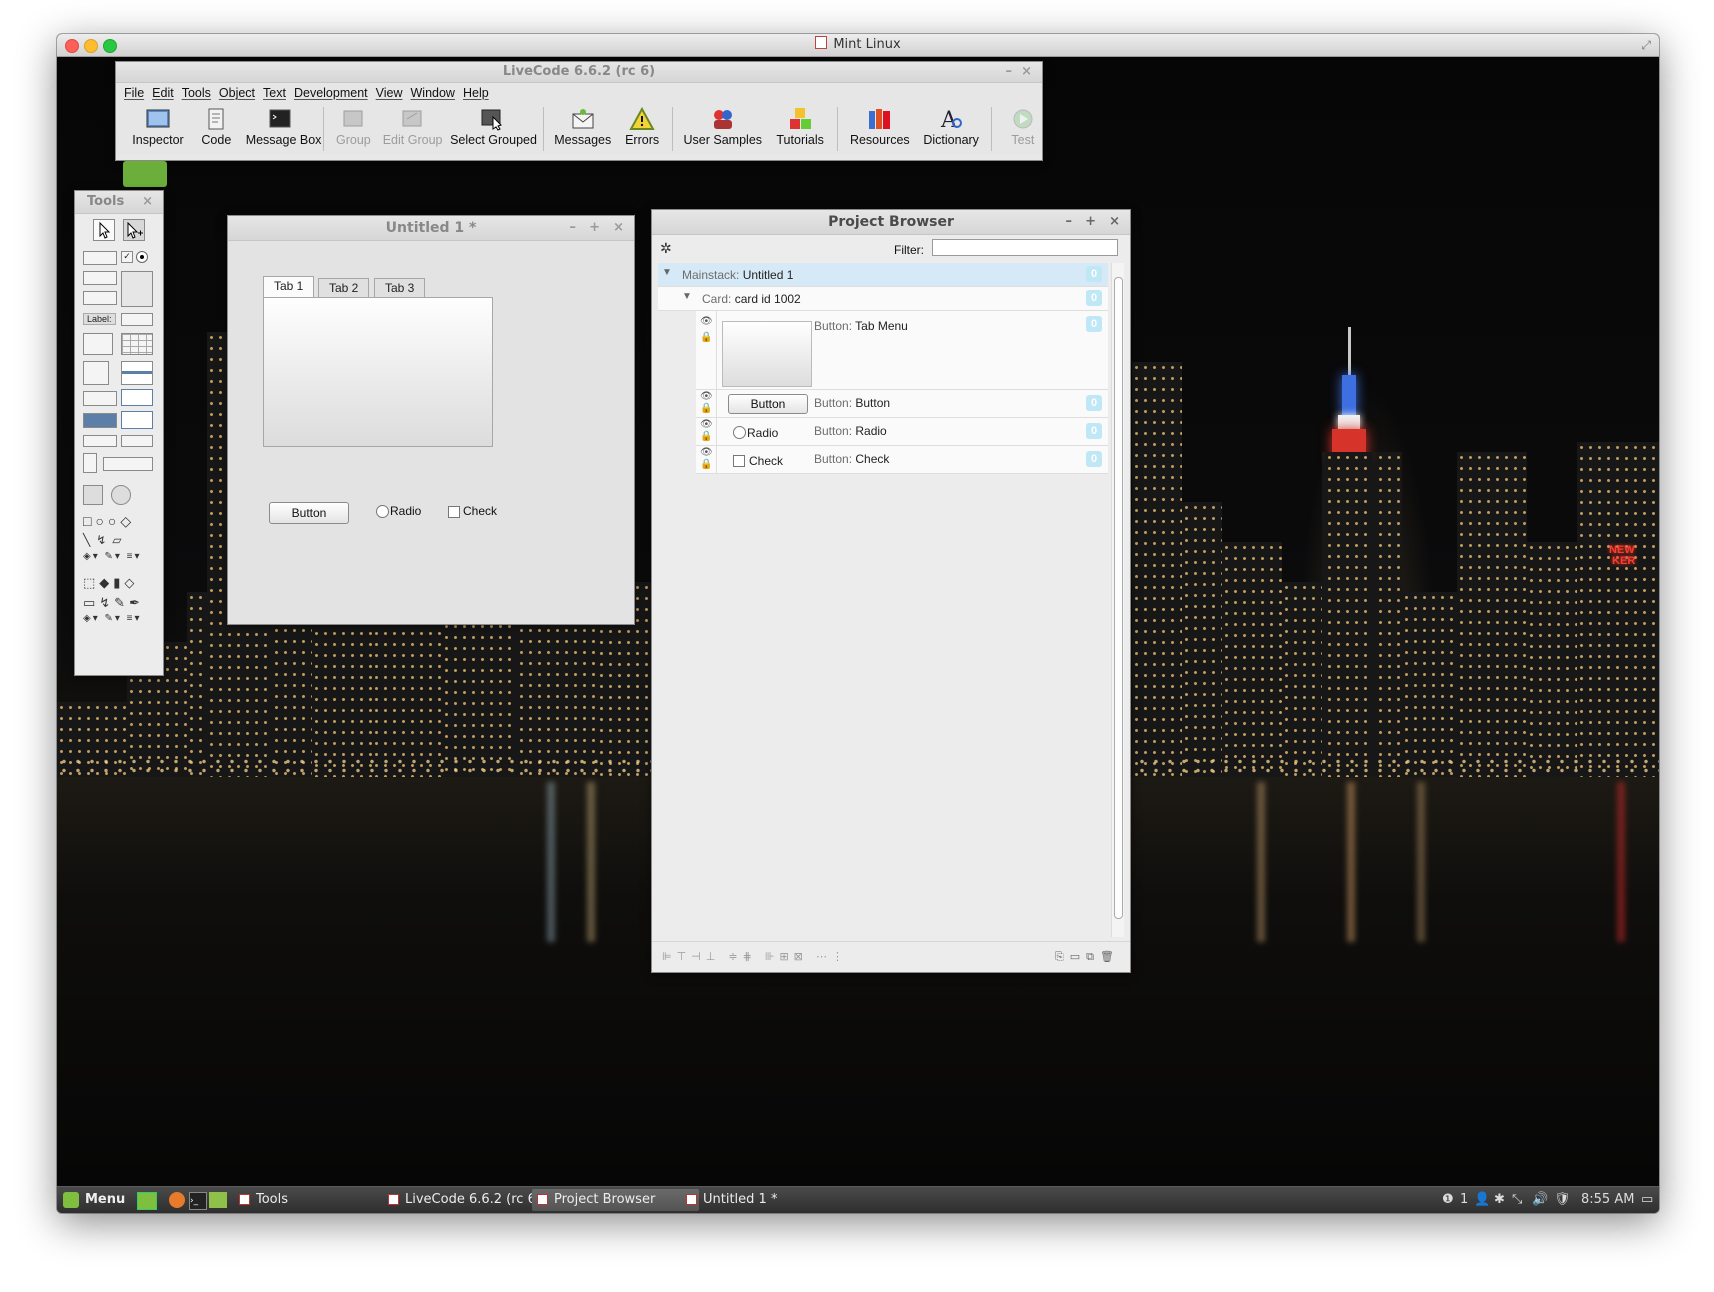 Image resolution: width=1714 pixels, height=1292 pixels. What do you see at coordinates (137, 441) in the screenshot?
I see `slider-tool` at bounding box center [137, 441].